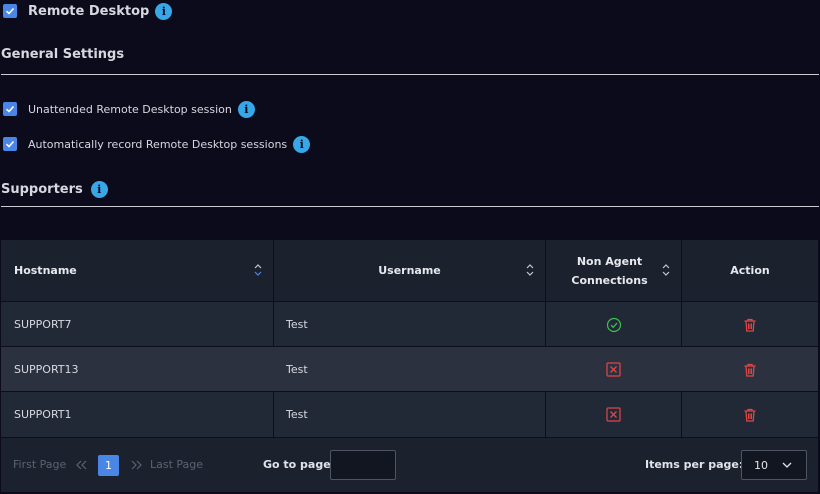  What do you see at coordinates (45, 270) in the screenshot?
I see `column-header-label: Hostname` at bounding box center [45, 270].